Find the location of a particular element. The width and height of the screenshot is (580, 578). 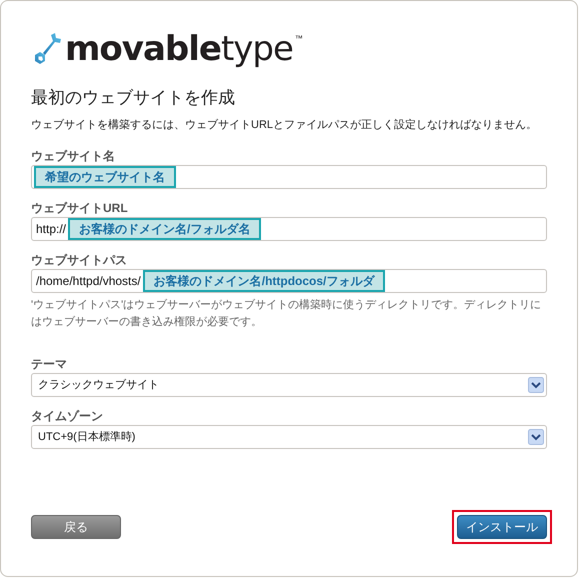

input-field: 希望のウェブサイト名 is located at coordinates (289, 177).